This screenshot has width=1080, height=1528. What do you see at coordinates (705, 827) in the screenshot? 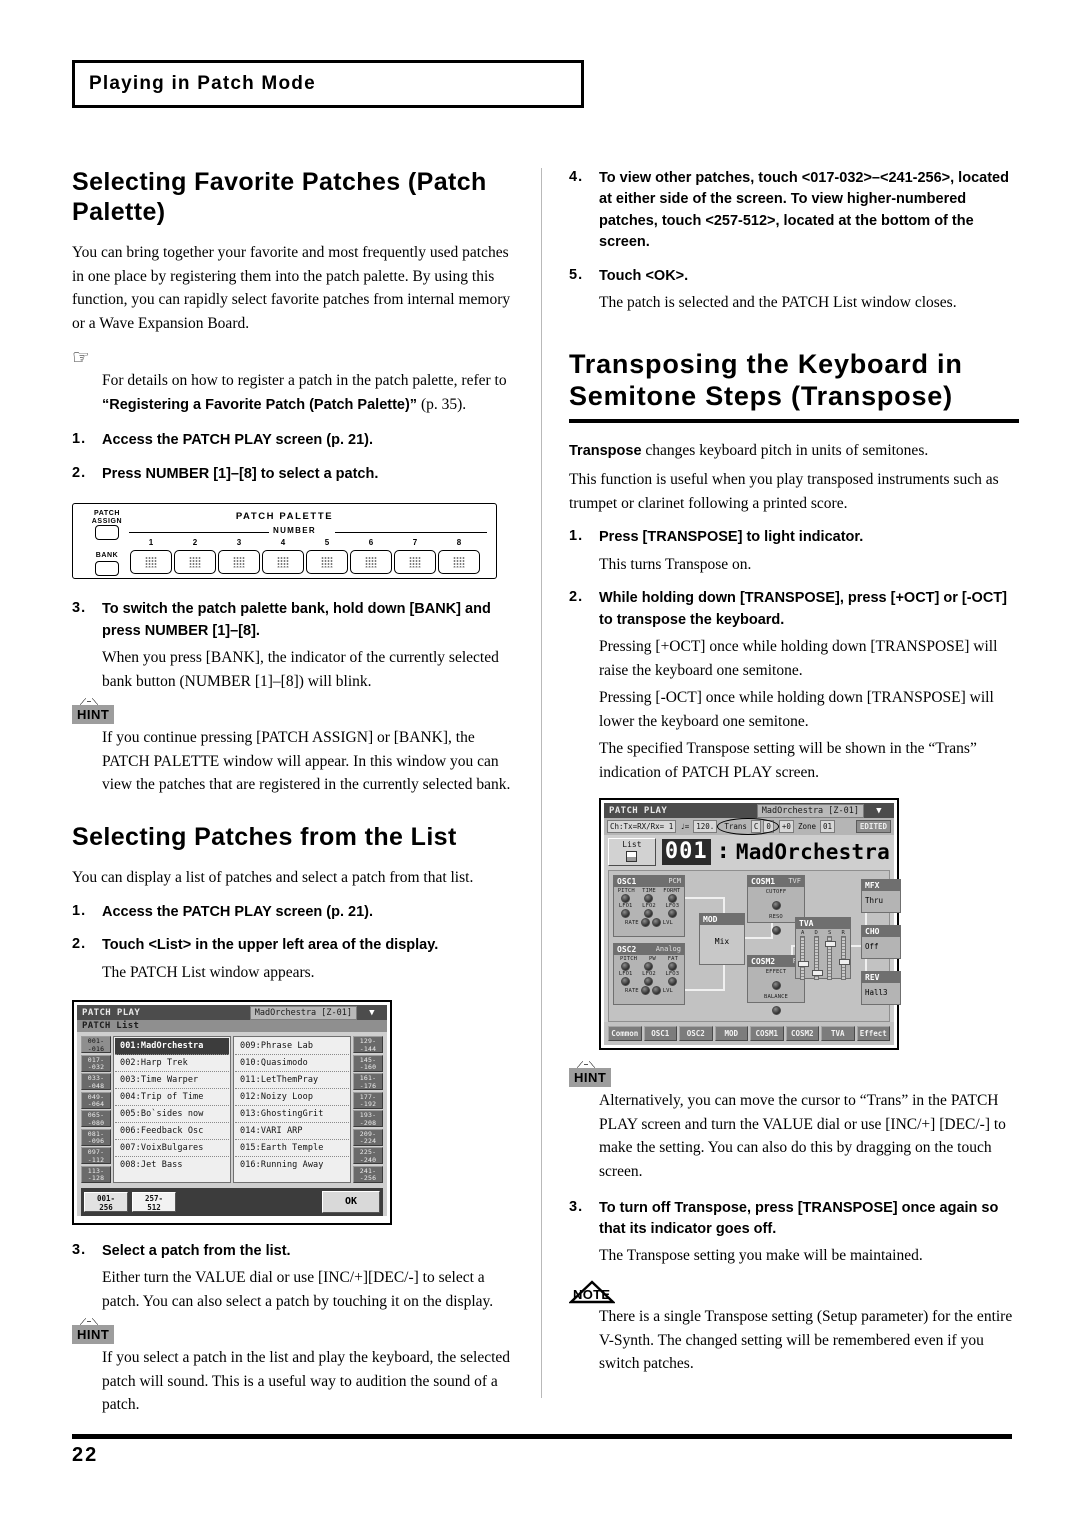
I see `tempo-field: 120.` at bounding box center [705, 827].